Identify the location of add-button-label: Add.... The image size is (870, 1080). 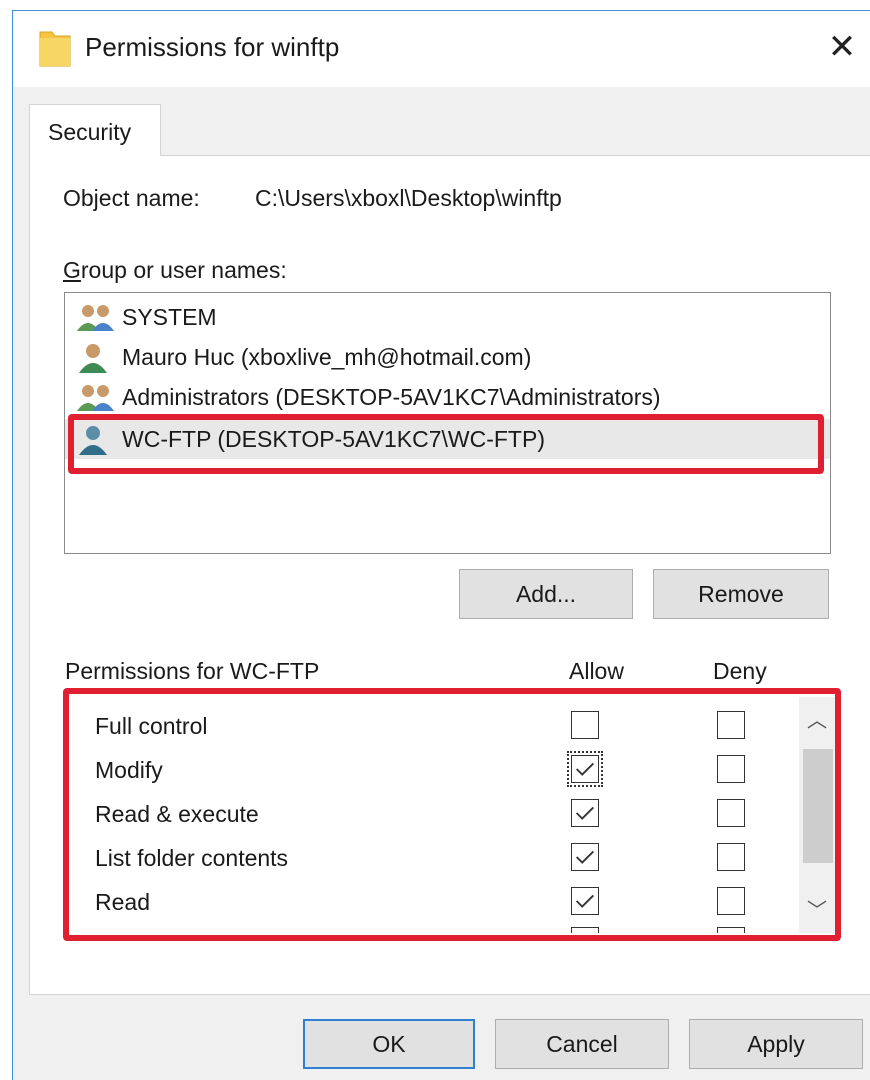
(546, 594).